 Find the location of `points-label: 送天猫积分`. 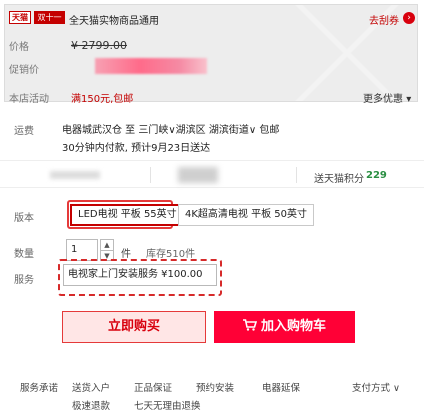

points-label: 送天猫积分 is located at coordinates (339, 179).